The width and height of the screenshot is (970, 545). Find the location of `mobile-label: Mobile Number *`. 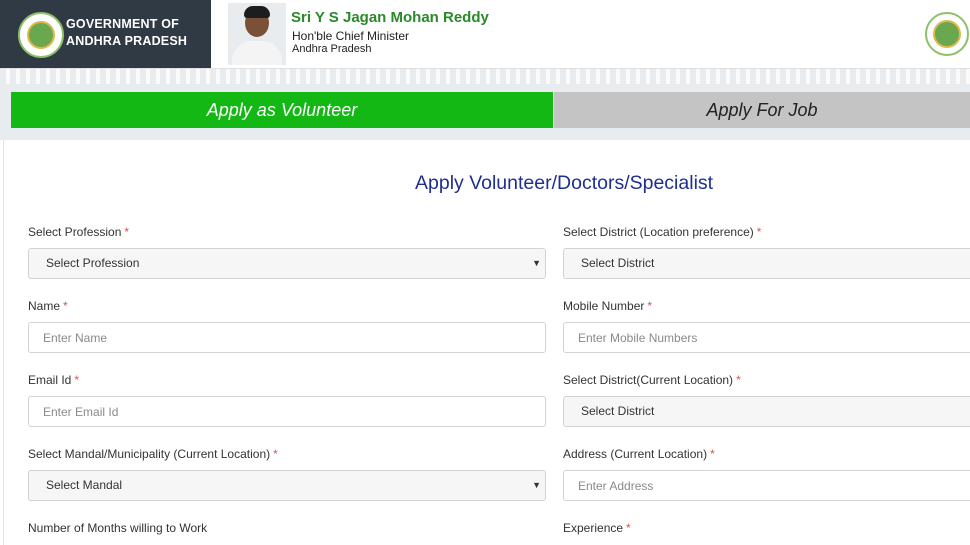

mobile-label: Mobile Number * is located at coordinates (608, 306).